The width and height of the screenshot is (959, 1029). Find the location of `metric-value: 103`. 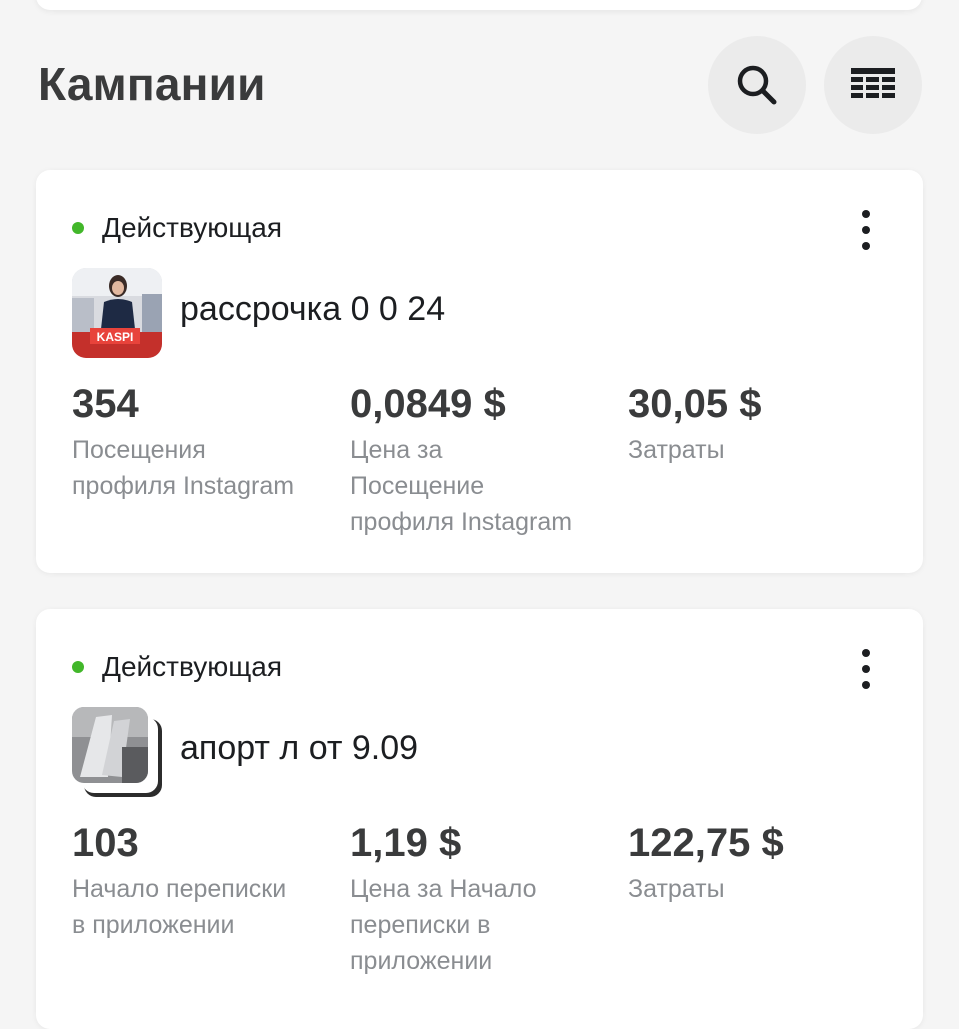

metric-value: 103 is located at coordinates (105, 843).